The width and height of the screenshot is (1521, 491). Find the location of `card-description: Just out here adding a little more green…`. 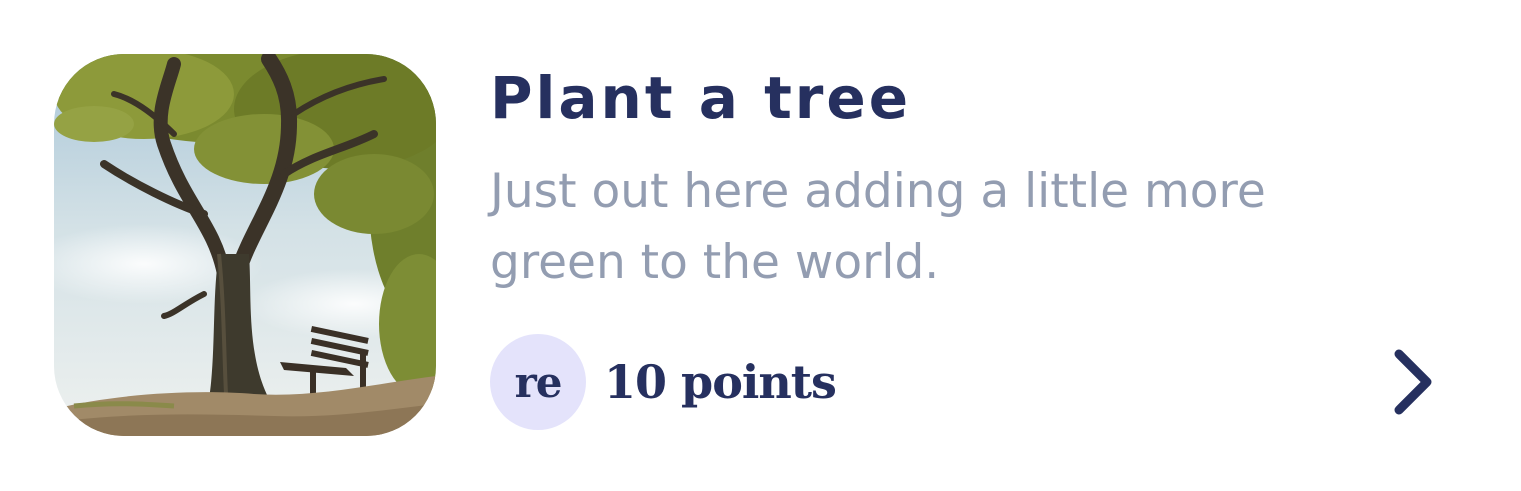

card-description: Just out here adding a little more green… is located at coordinates (878, 227).